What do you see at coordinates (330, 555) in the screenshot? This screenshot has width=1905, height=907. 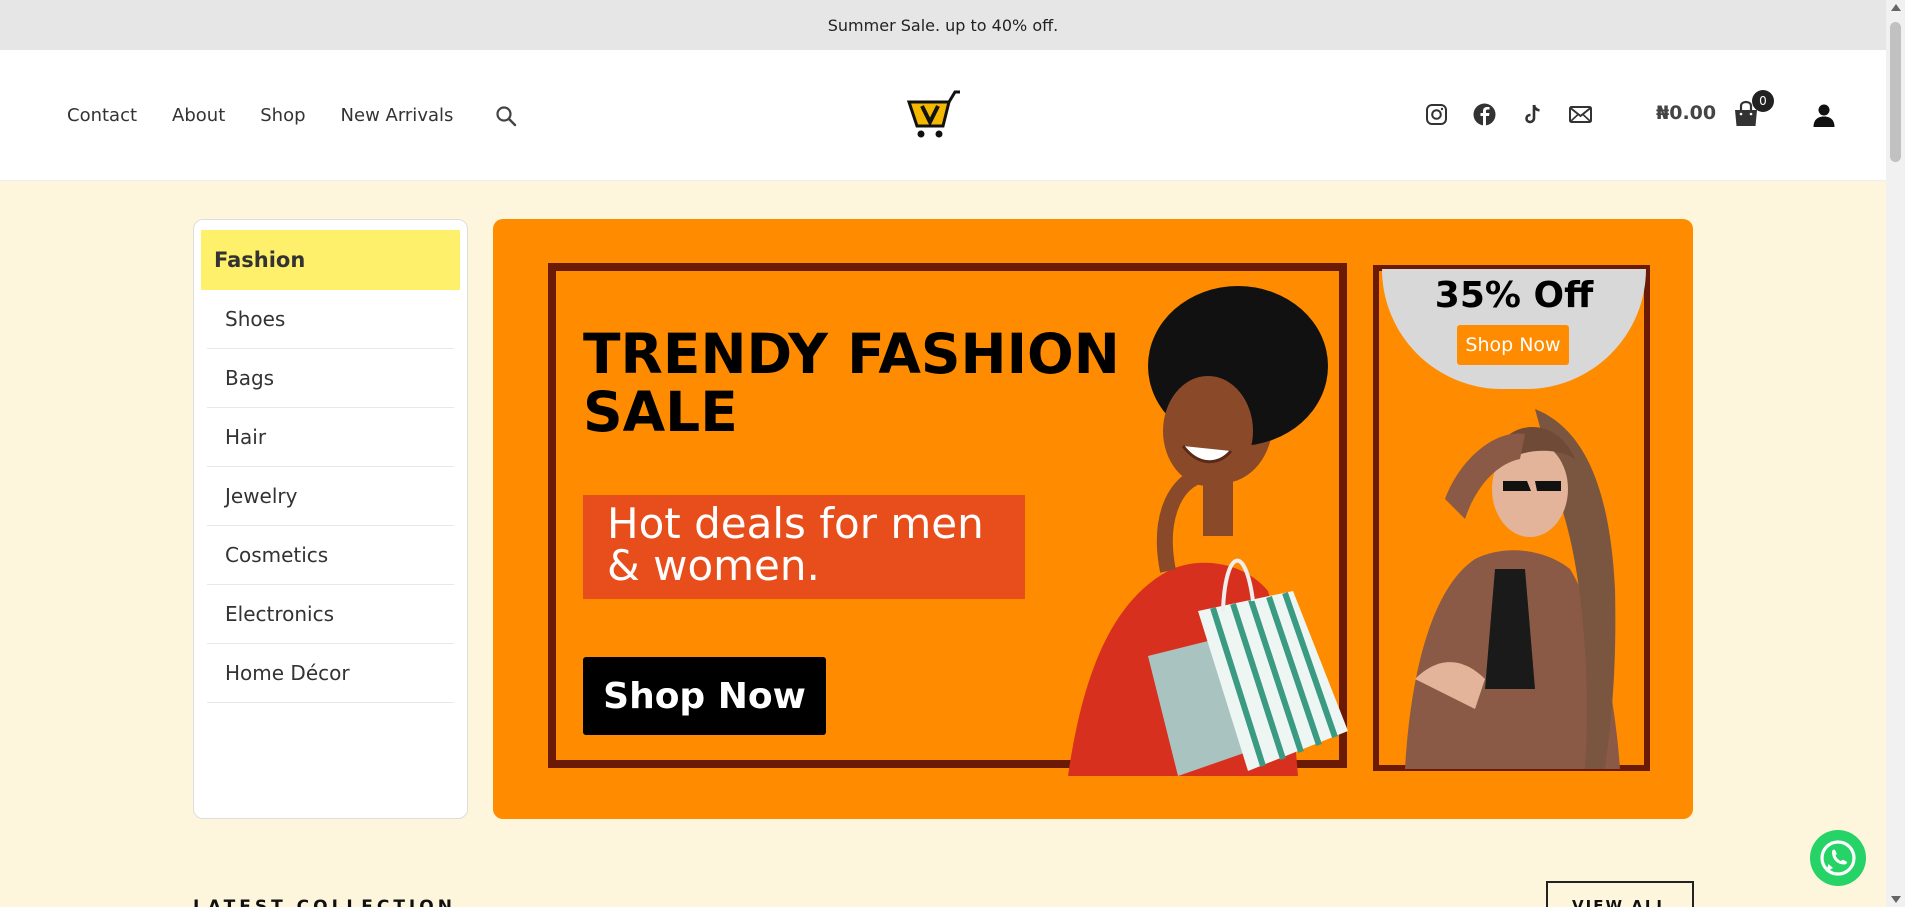 I see `category-cosmetics: Cosmetics` at bounding box center [330, 555].